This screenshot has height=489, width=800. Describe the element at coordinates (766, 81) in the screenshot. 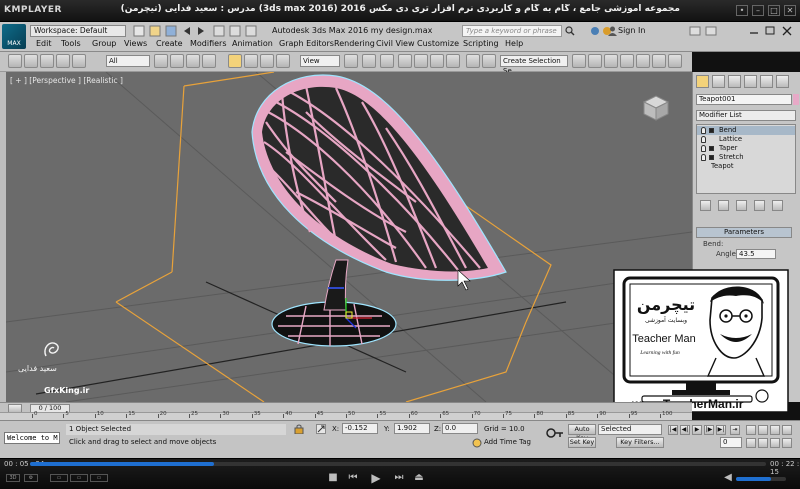

I see `display-tab-icon` at that location.